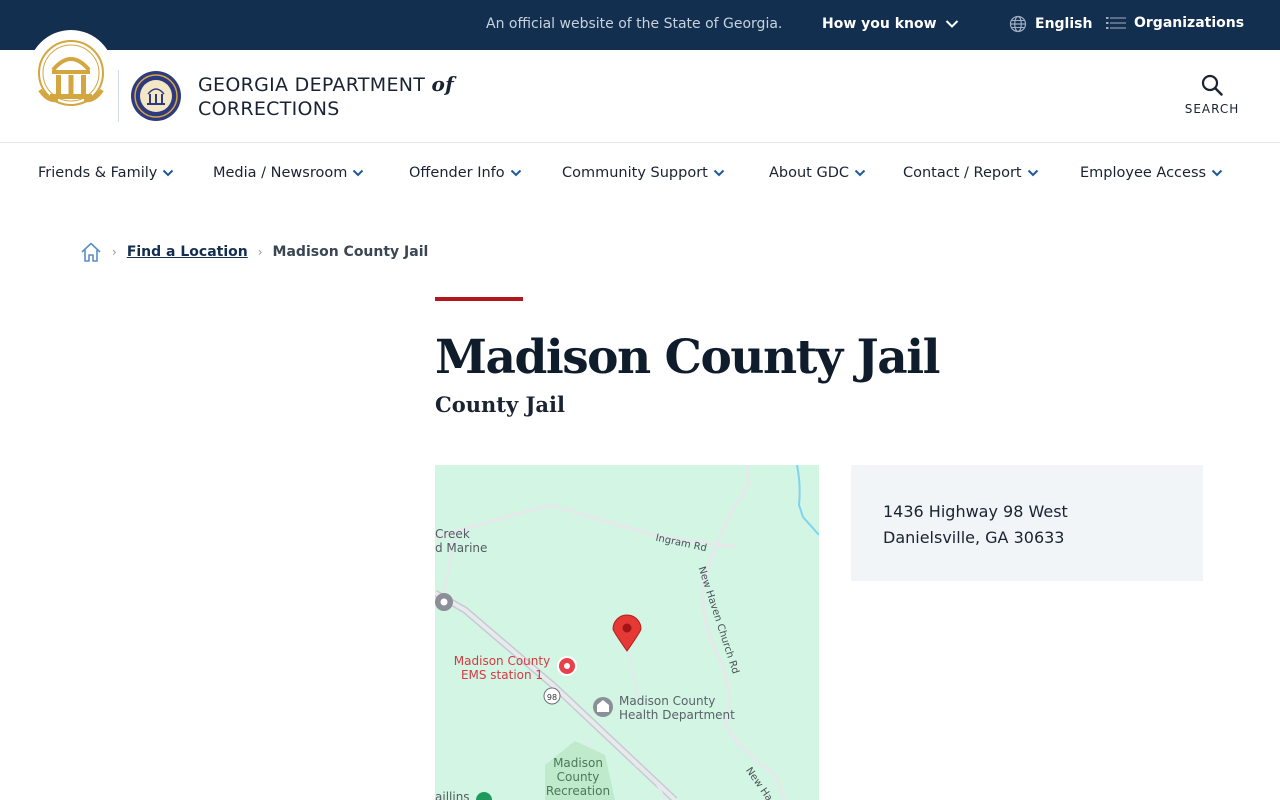 This screenshot has width=1280, height=800. I want to click on map-label-marine: d Marine, so click(461, 548).